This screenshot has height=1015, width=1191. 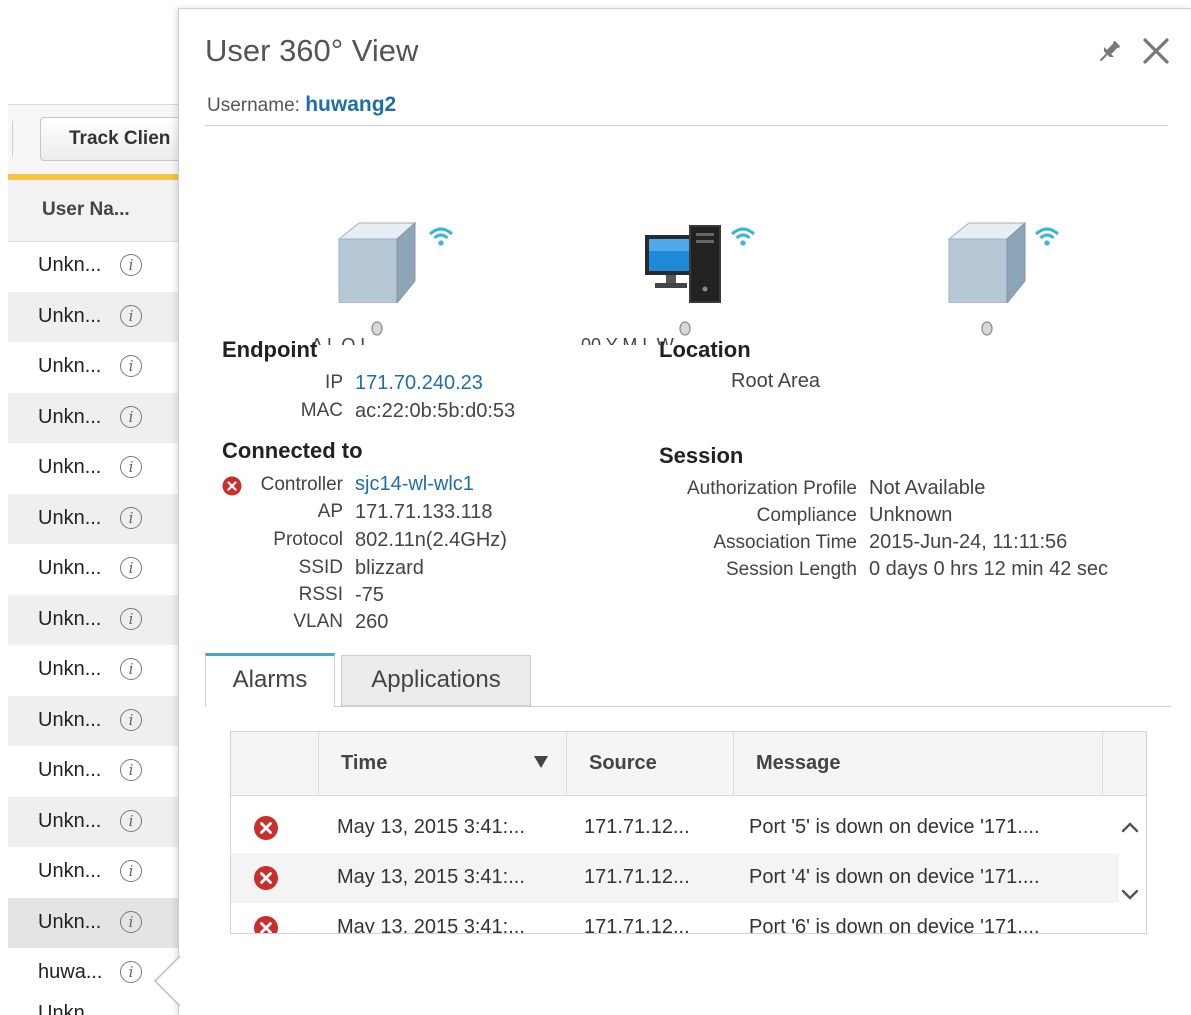 What do you see at coordinates (806, 515) in the screenshot?
I see `compliance-label: Compliance` at bounding box center [806, 515].